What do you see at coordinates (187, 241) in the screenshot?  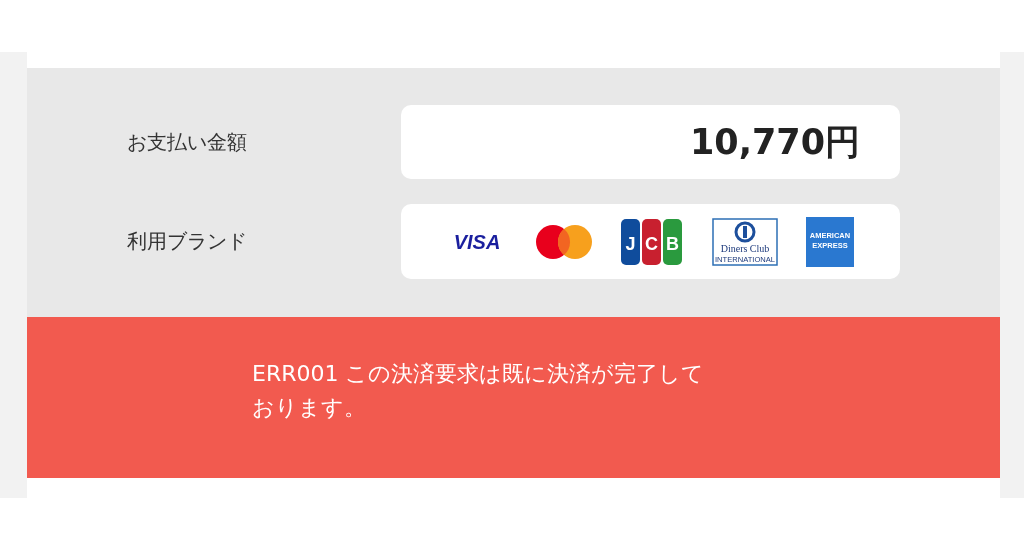 I see `brand-label: 利用ブランド` at bounding box center [187, 241].